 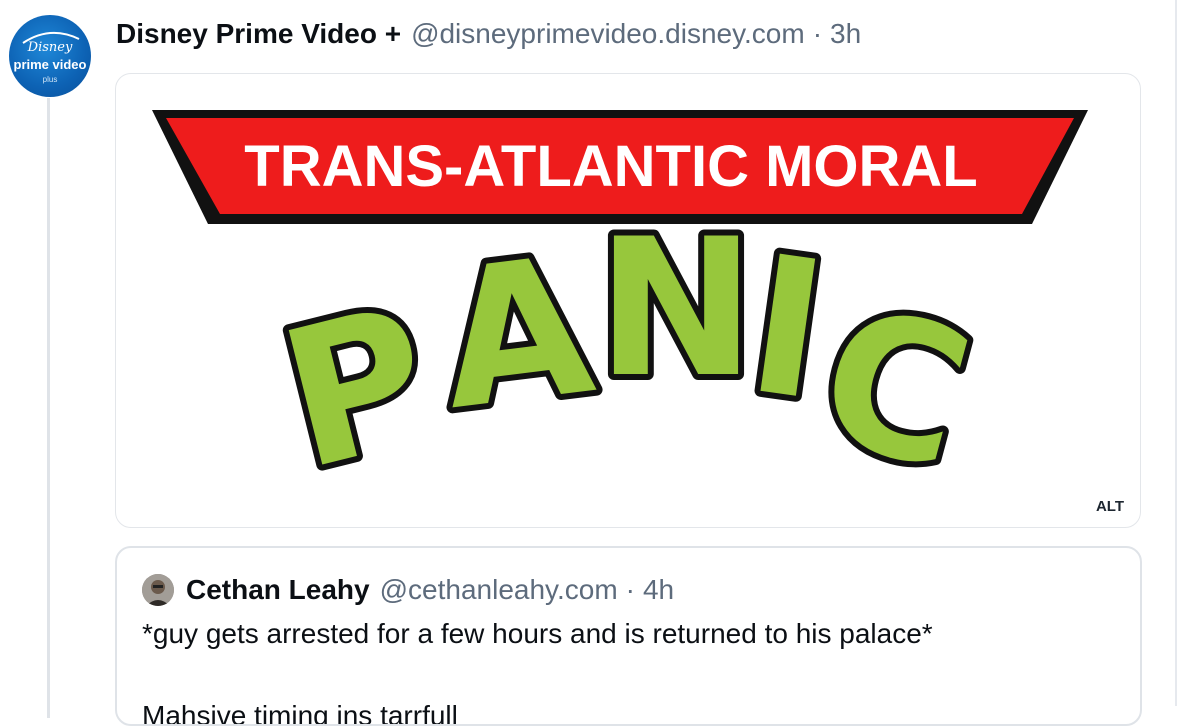 I want to click on author-handle: @disneyprimevideo.disney.com, so click(x=608, y=34).